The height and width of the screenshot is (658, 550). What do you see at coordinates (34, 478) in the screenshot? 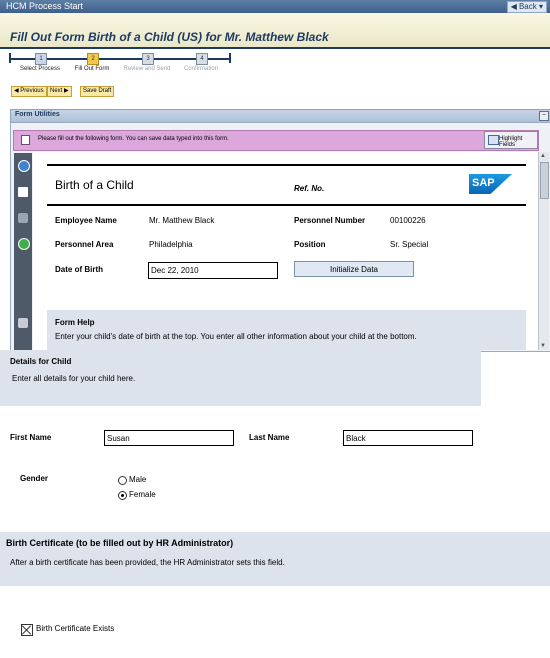
I see `gender-label: Gender` at bounding box center [34, 478].